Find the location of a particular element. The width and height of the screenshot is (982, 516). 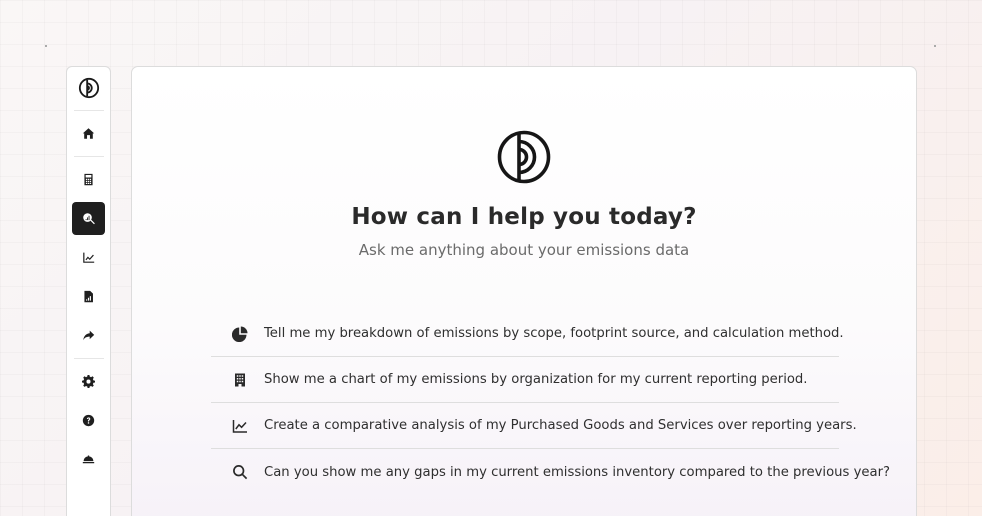

sidebar-item-home is located at coordinates (88, 133).